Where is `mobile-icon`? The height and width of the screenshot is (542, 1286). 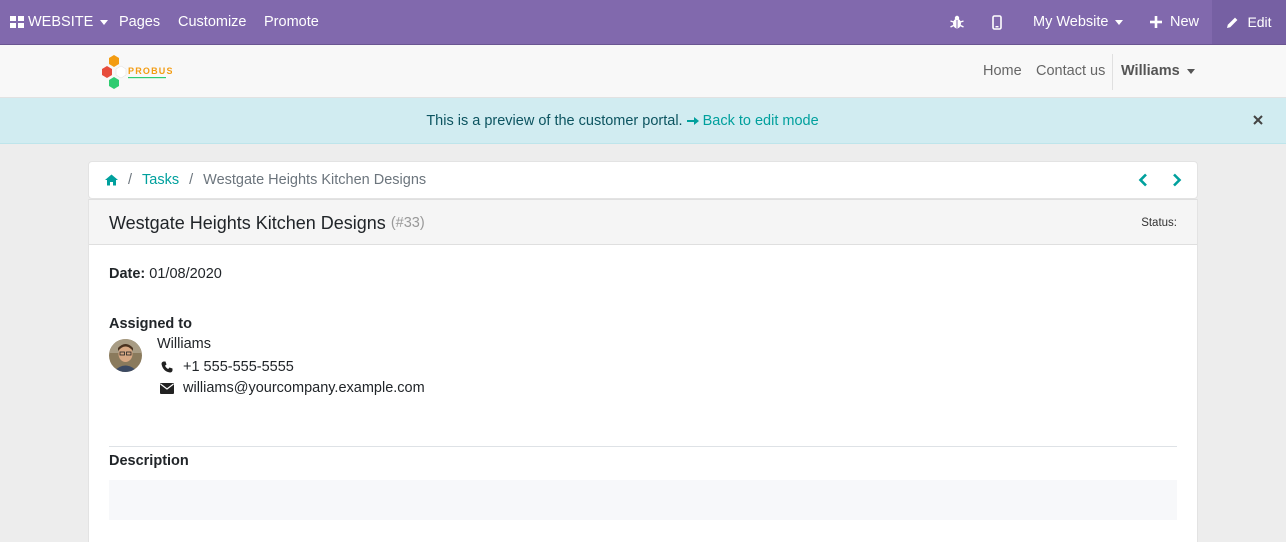 mobile-icon is located at coordinates (997, 22).